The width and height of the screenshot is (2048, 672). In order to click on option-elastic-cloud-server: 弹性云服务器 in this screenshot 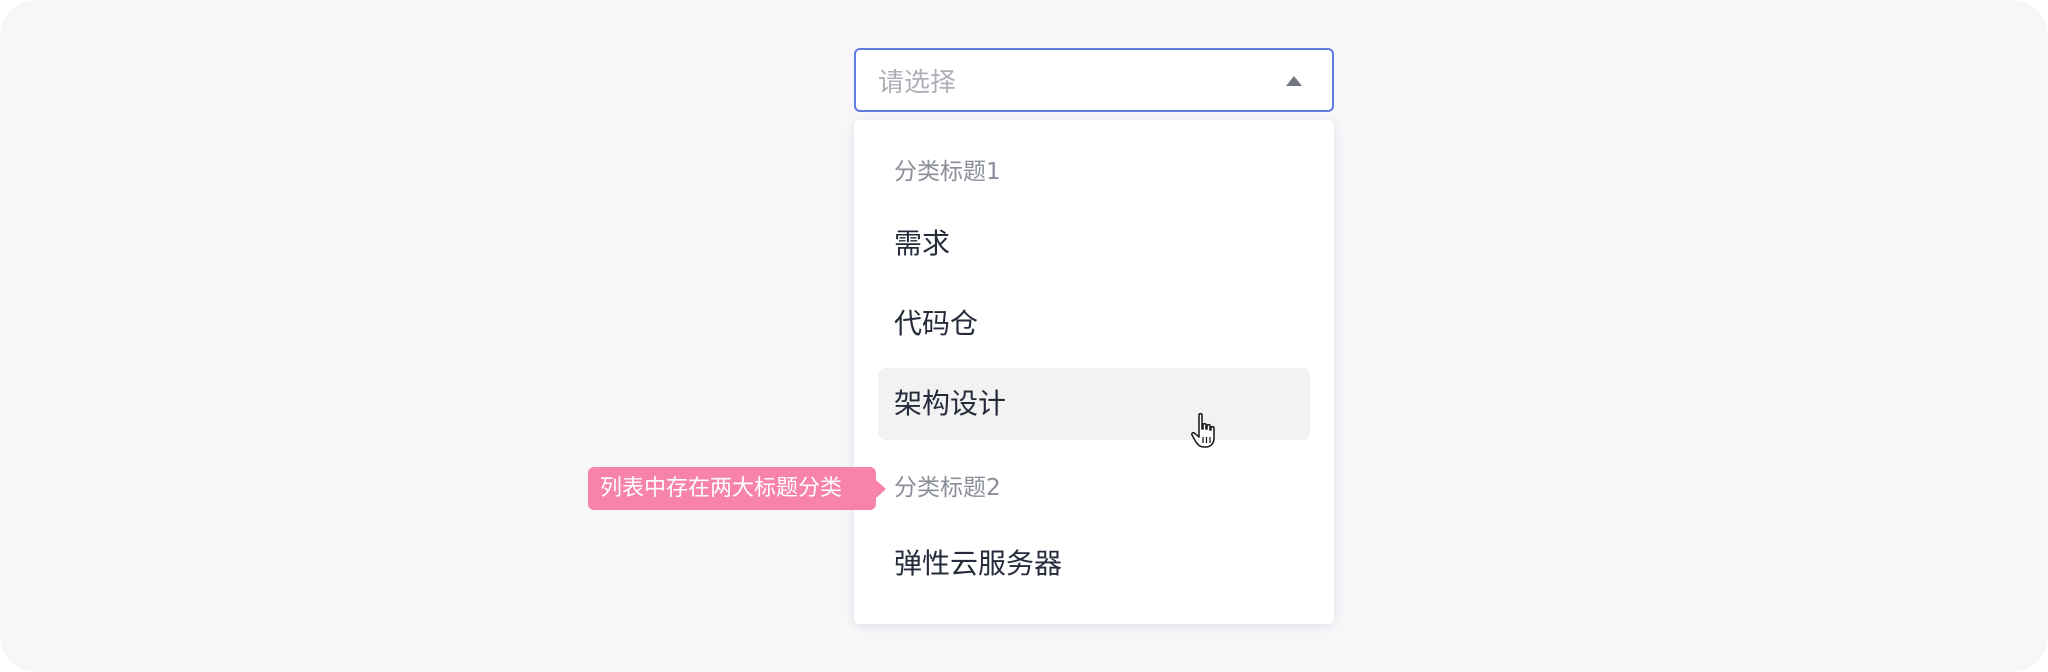, I will do `click(1094, 564)`.